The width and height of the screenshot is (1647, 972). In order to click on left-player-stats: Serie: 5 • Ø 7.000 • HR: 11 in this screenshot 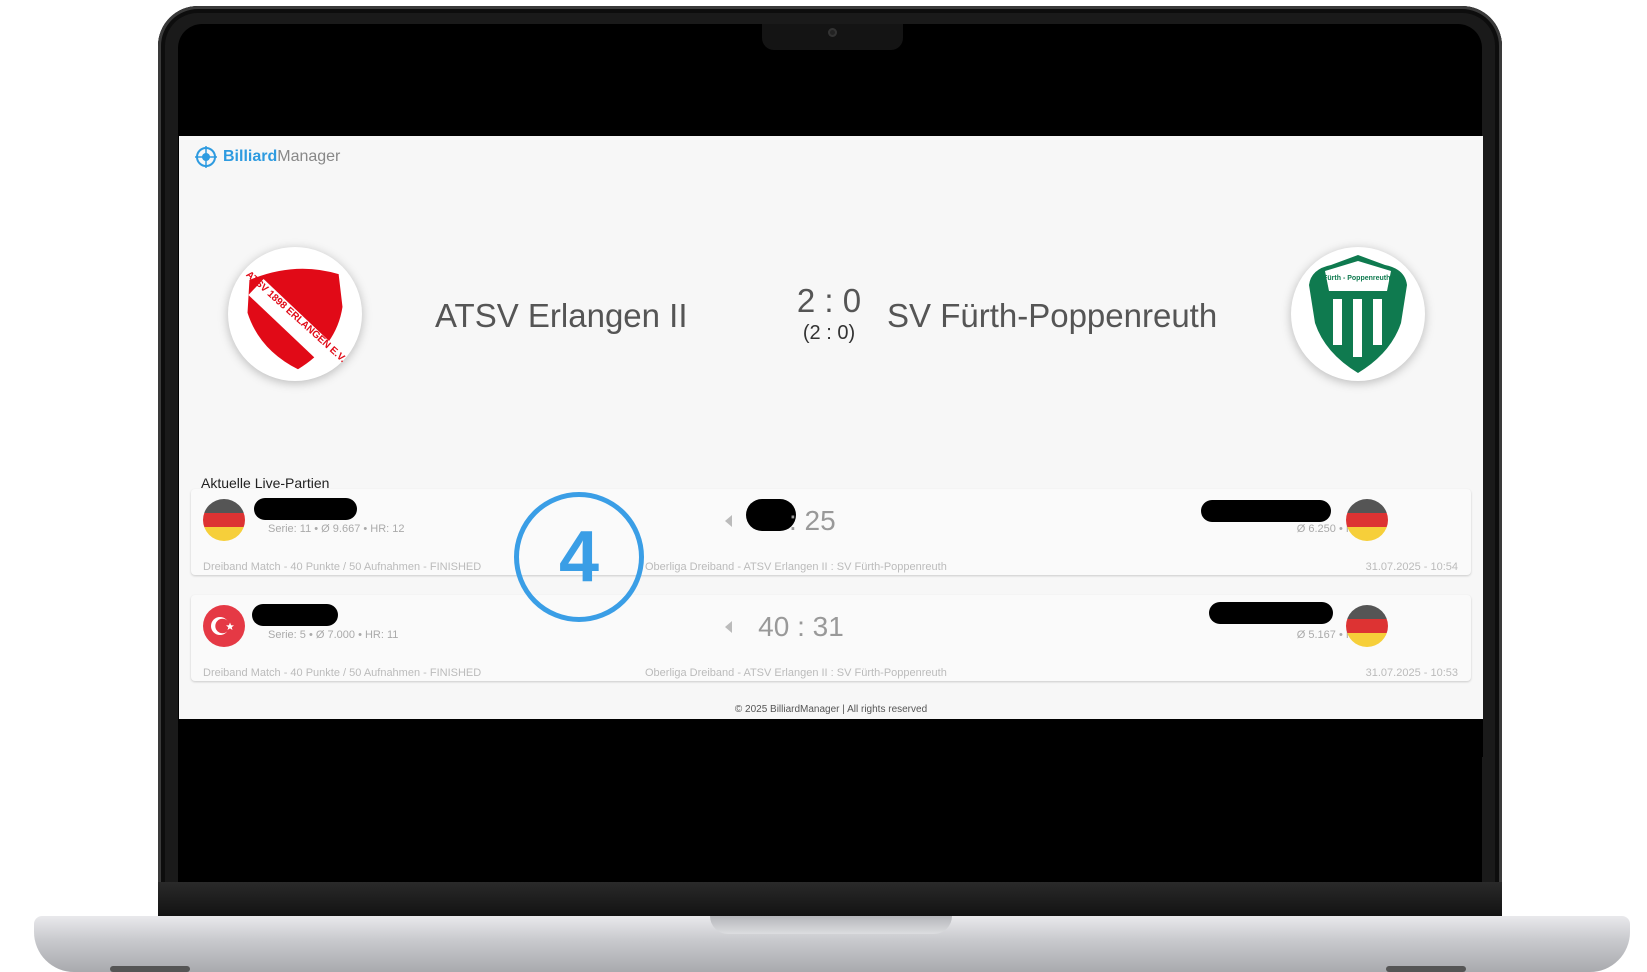, I will do `click(333, 635)`.